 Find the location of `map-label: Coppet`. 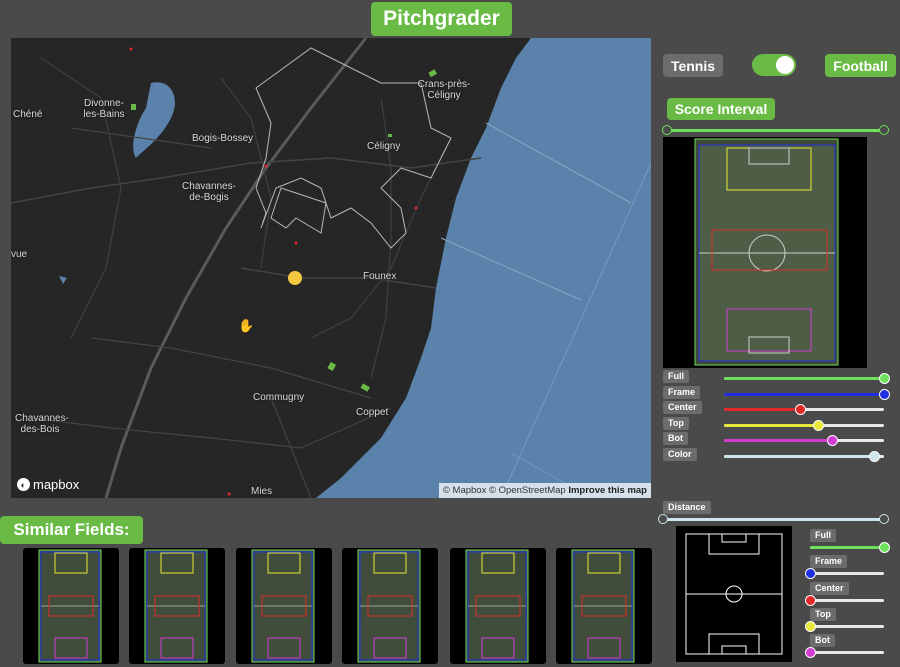

map-label: Coppet is located at coordinates (372, 412).